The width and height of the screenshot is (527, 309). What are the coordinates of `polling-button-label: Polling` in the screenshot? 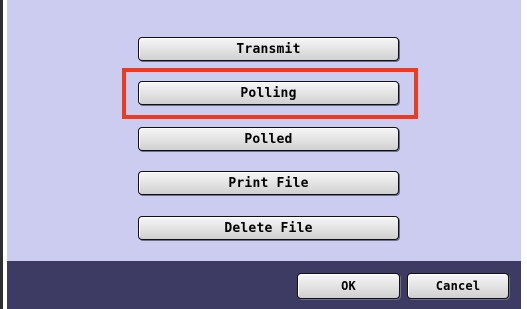 It's located at (268, 93).